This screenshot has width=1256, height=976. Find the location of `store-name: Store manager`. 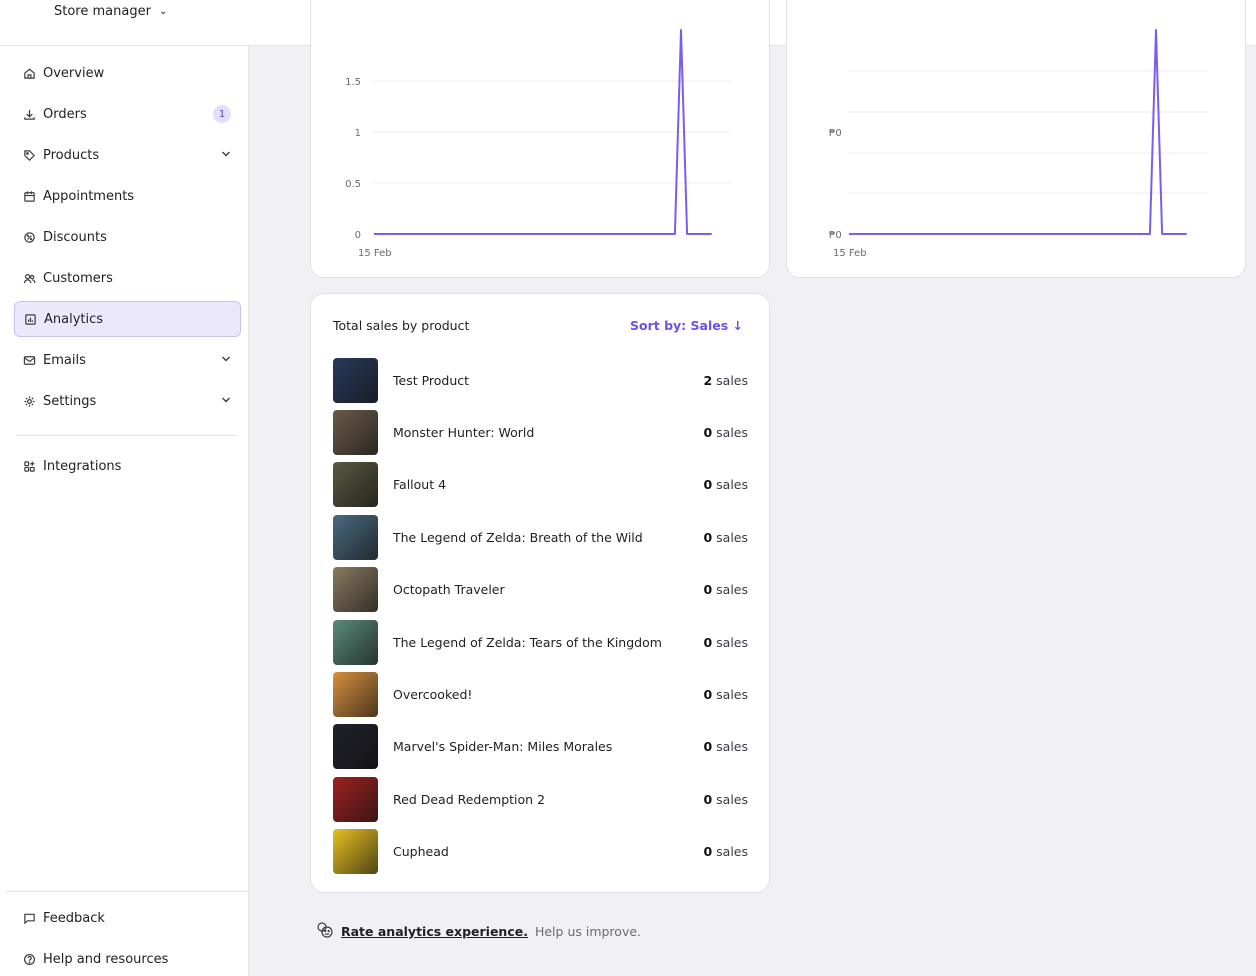

store-name: Store manager is located at coordinates (102, 11).